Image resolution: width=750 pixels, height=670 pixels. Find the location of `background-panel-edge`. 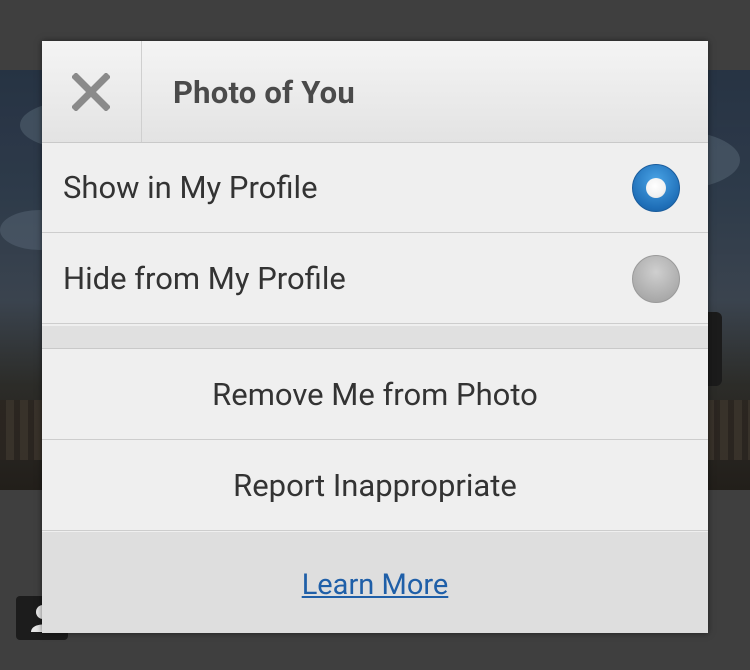

background-panel-edge is located at coordinates (715, 349).